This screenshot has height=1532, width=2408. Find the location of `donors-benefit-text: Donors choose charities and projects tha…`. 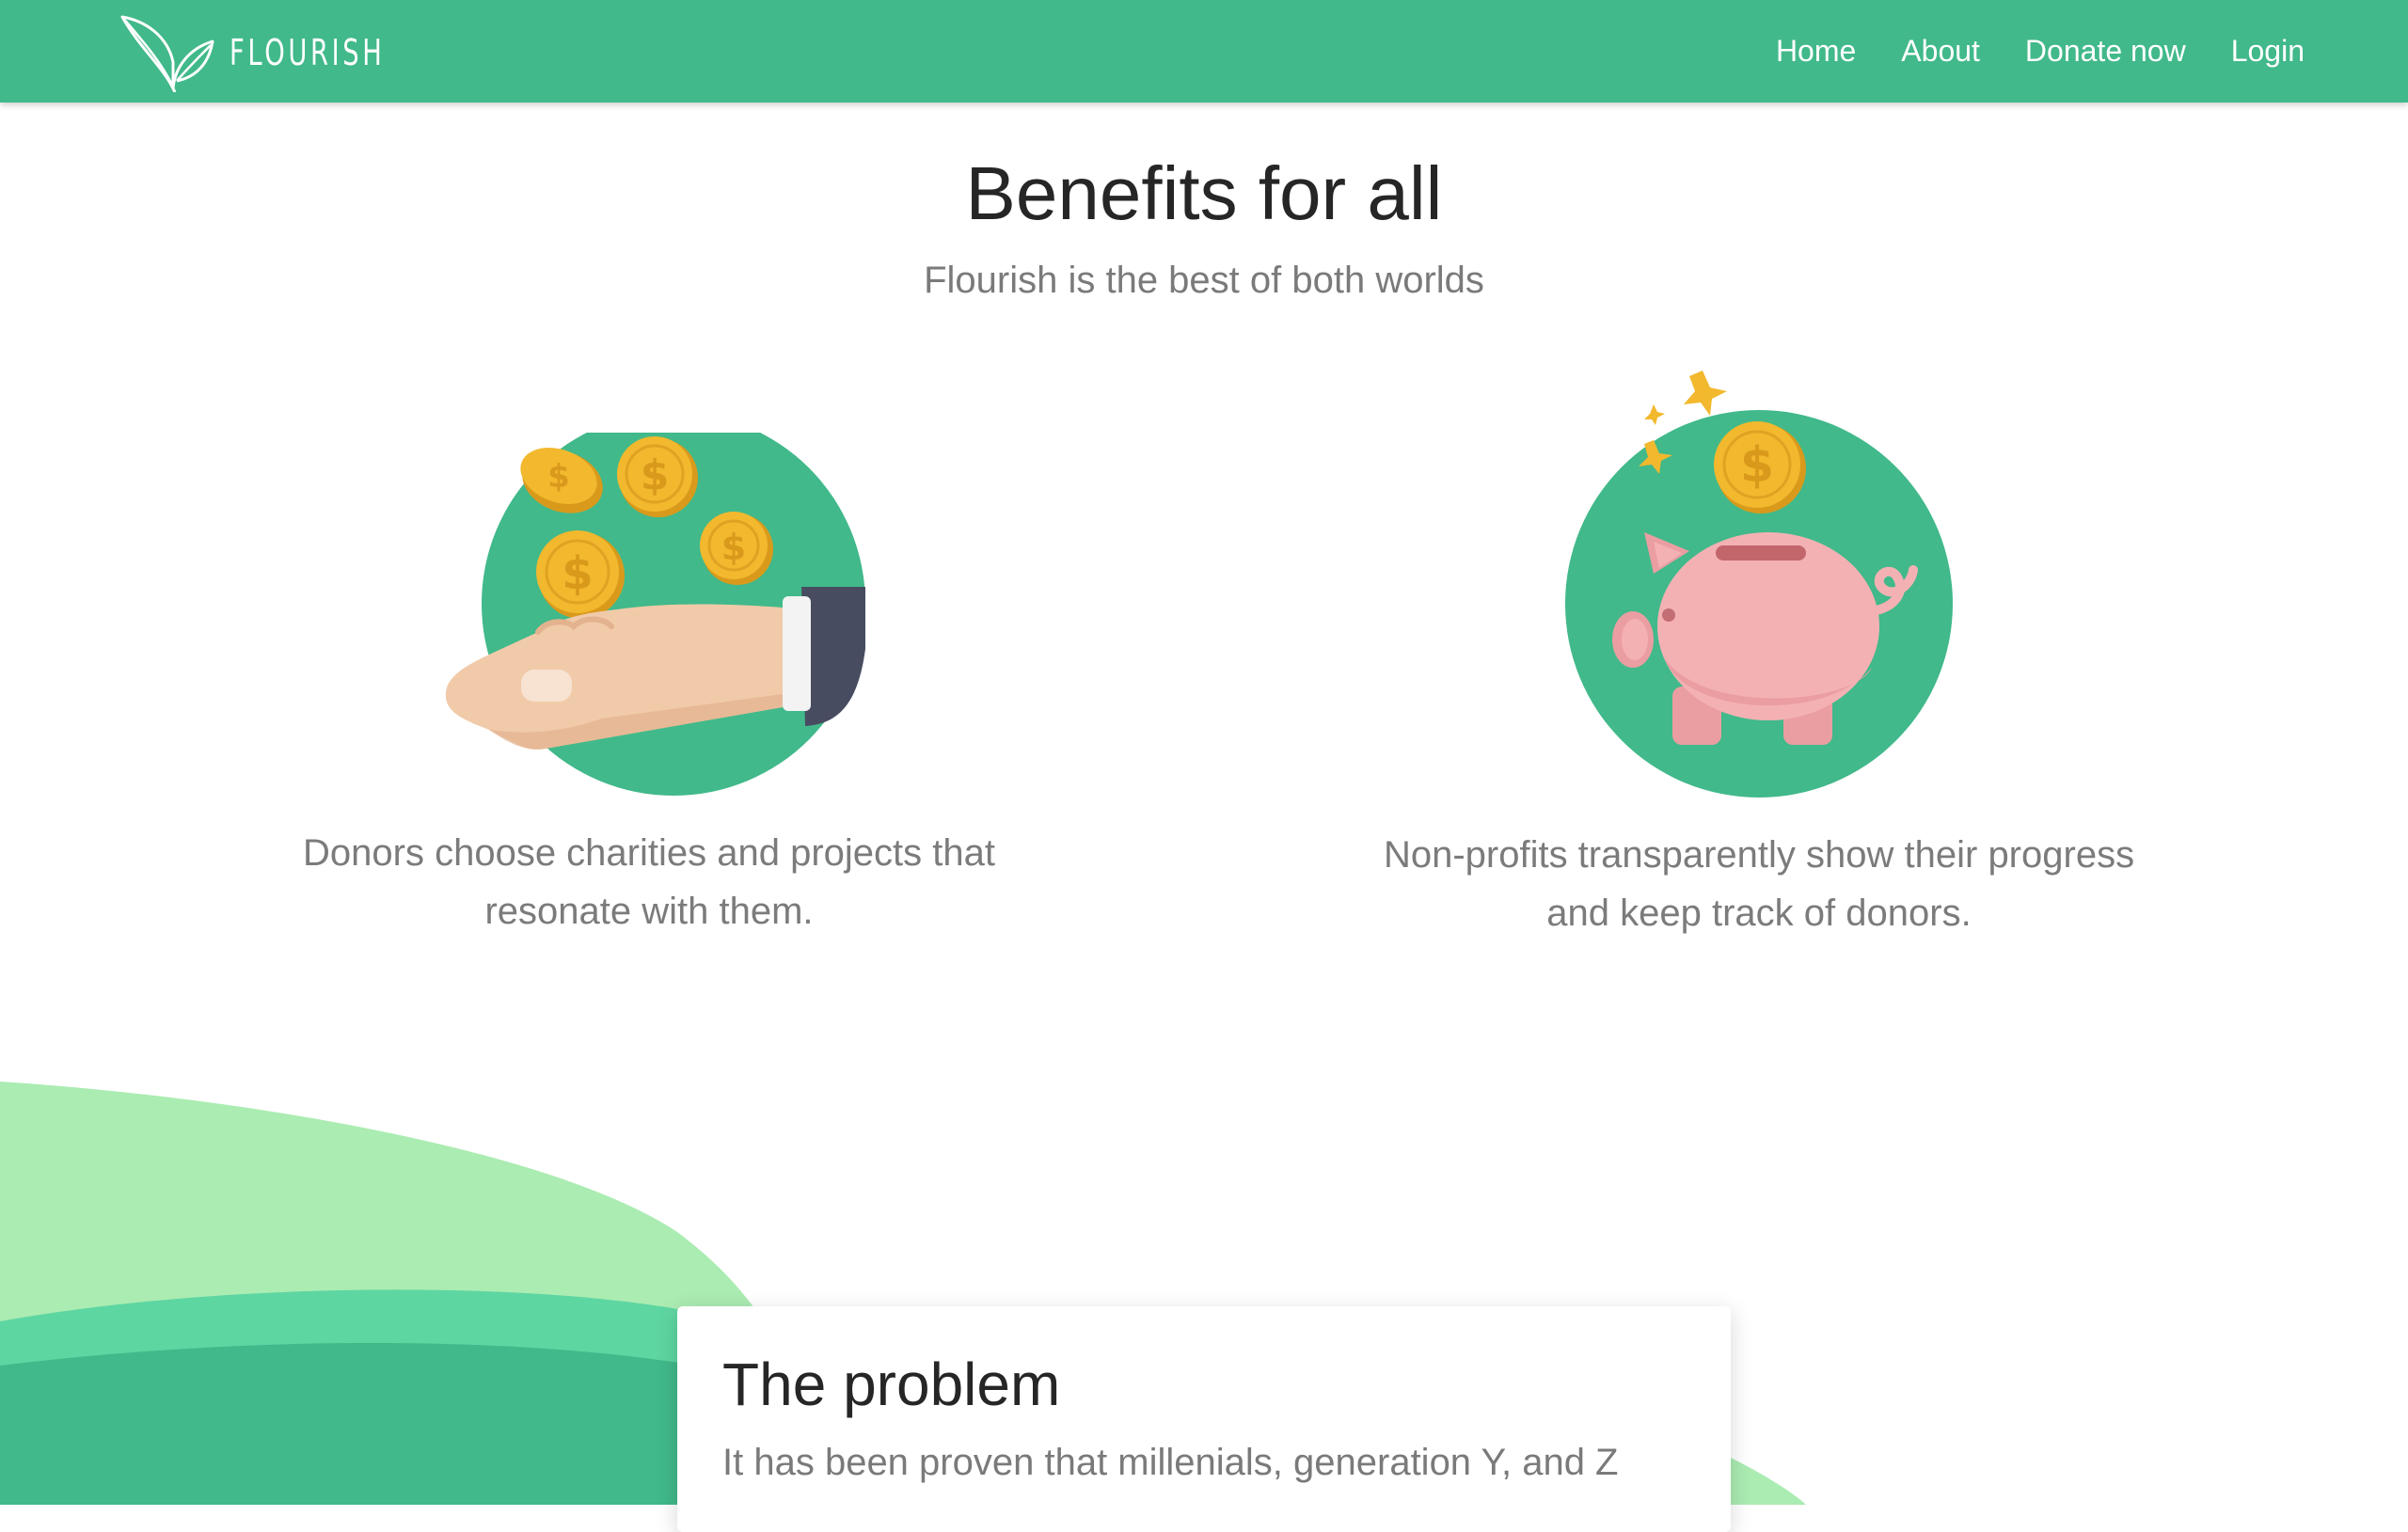

donors-benefit-text: Donors choose charities and projects tha… is located at coordinates (649, 882).